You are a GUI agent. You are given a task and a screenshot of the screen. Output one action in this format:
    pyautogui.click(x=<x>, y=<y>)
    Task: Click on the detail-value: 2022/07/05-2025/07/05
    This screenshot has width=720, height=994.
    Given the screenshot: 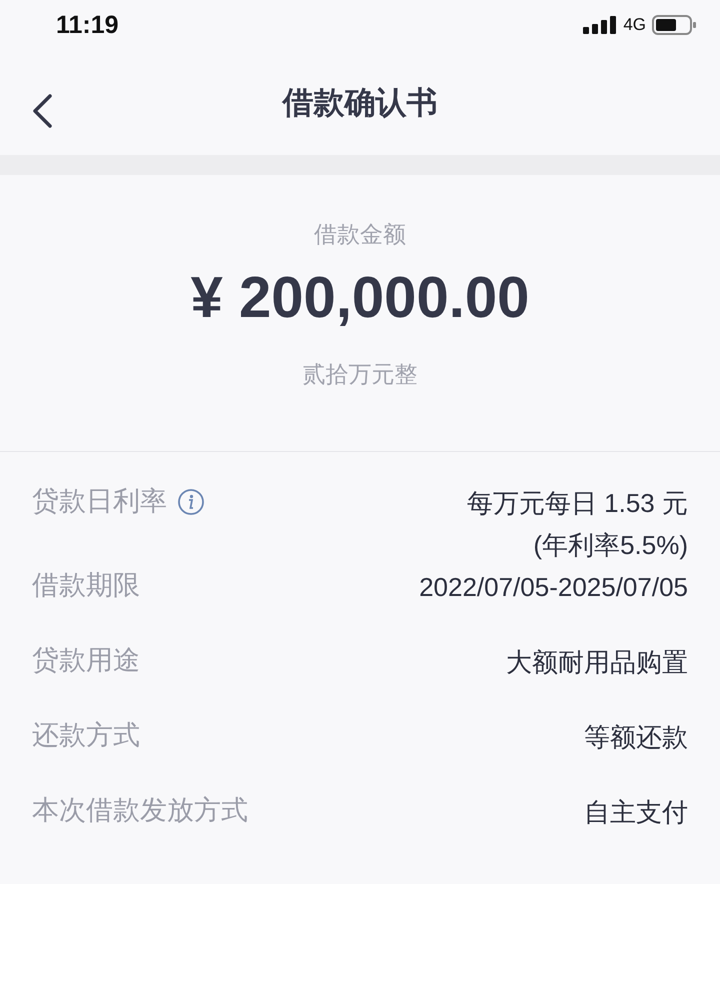 What is the action you would take?
    pyautogui.click(x=553, y=587)
    